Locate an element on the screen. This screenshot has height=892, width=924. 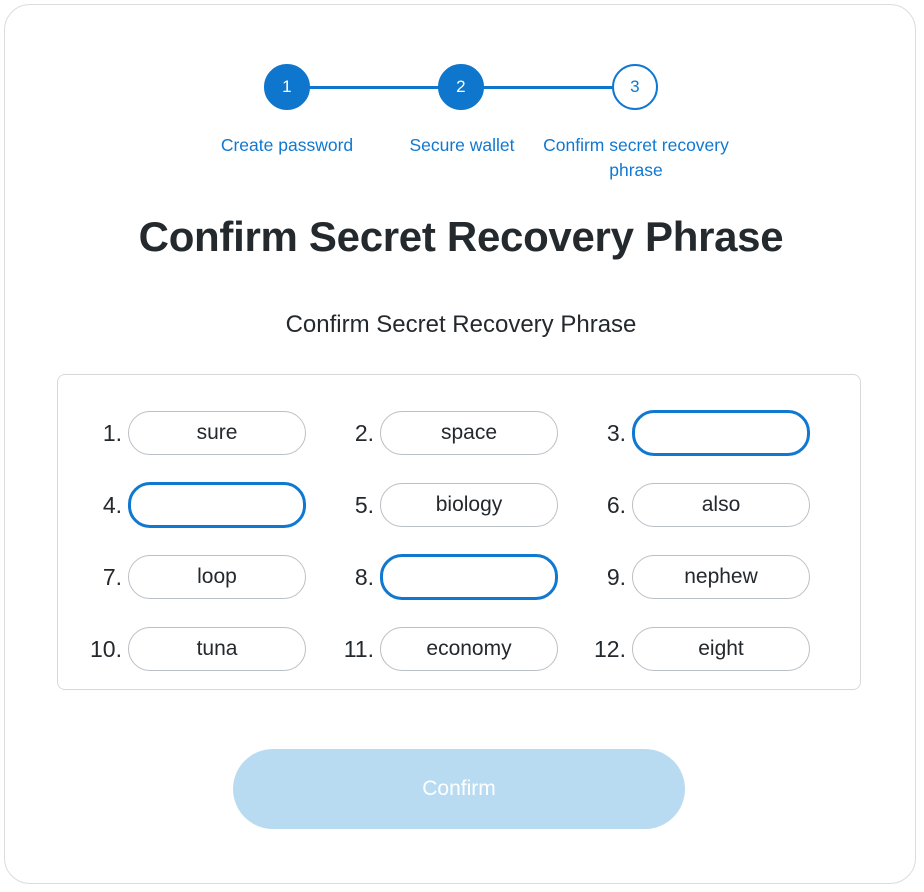
word-cell-4: 4. is located at coordinates (208, 505).